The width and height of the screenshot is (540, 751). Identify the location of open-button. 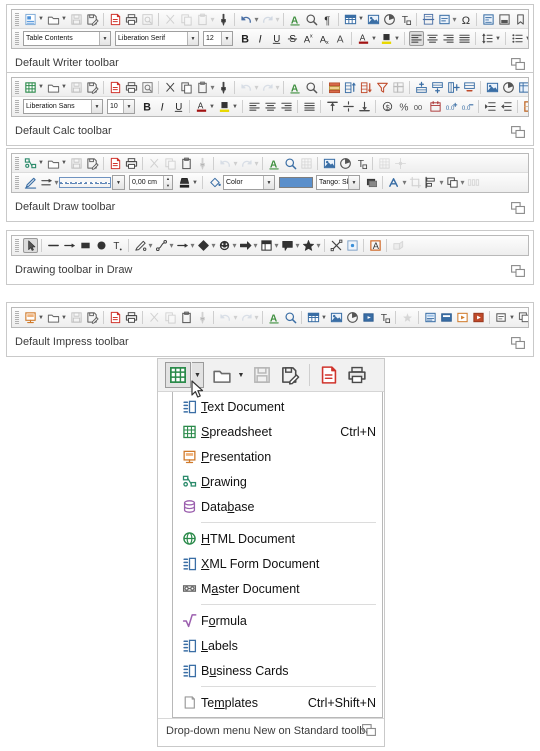
(222, 375).